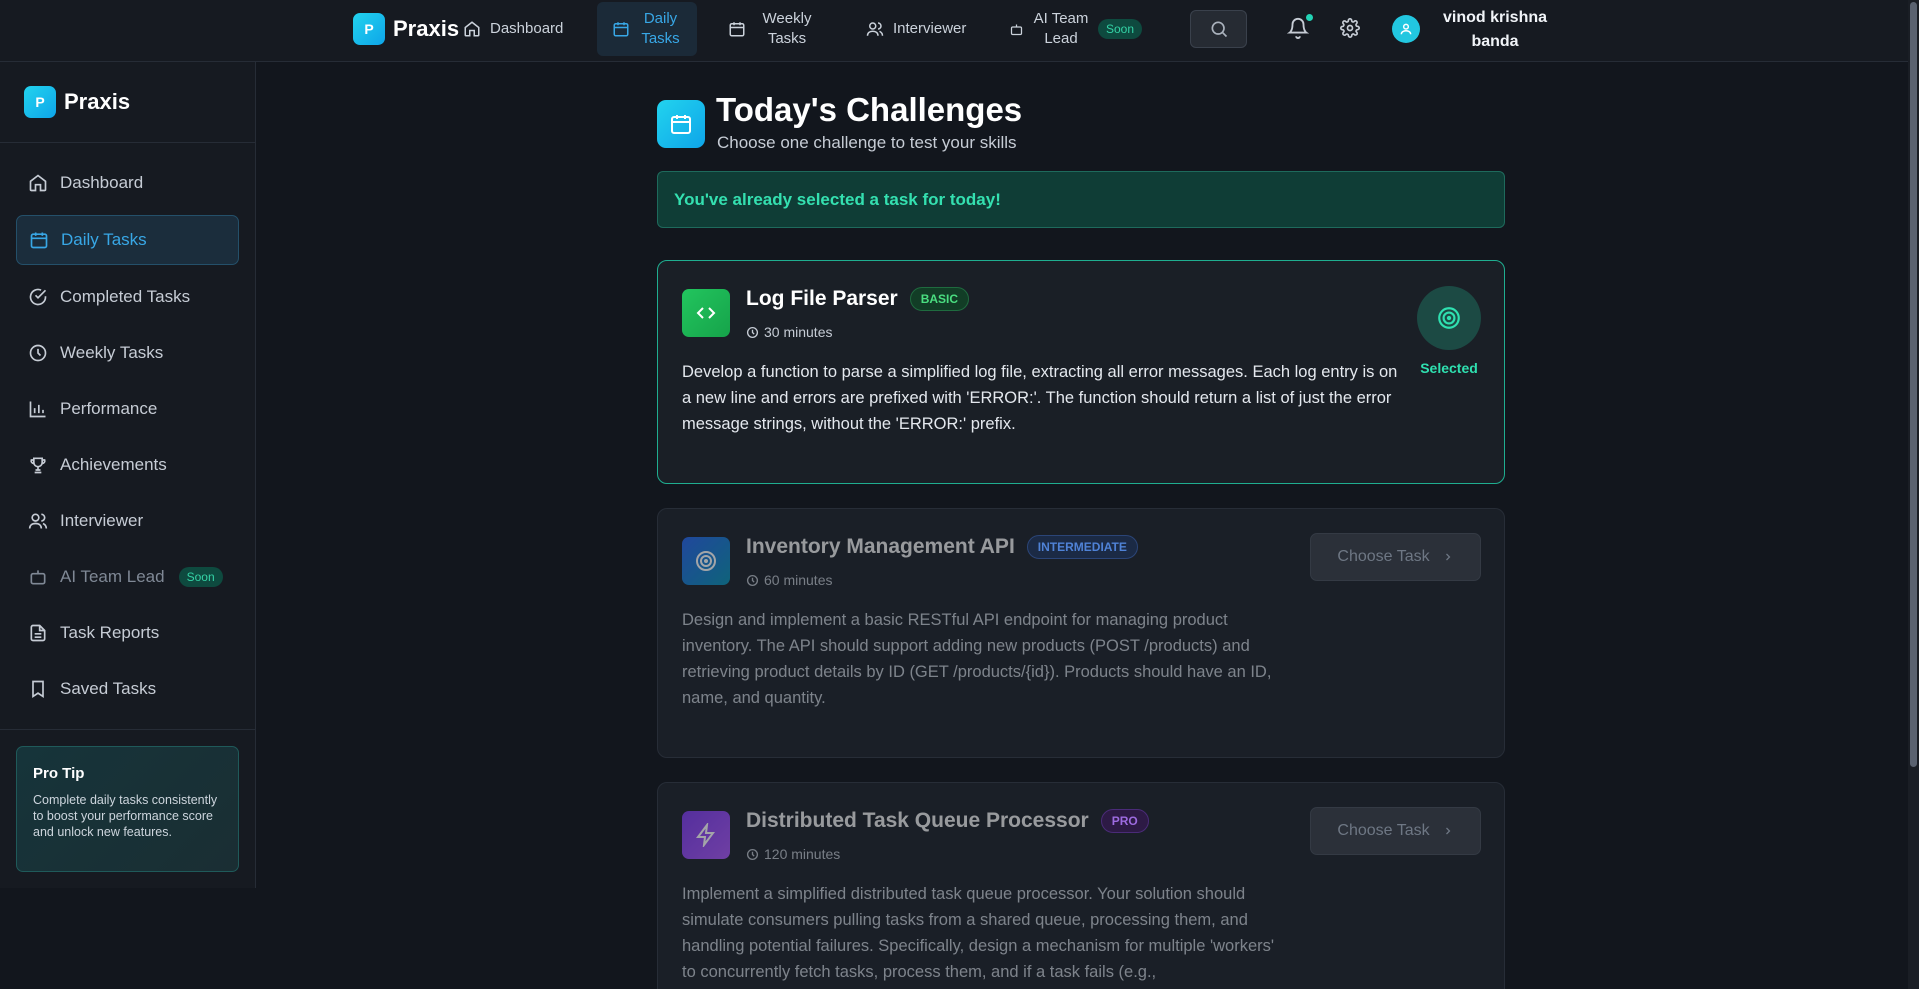  Describe the element at coordinates (1495, 30) in the screenshot. I see `user-name: vinod krishna banda` at that location.